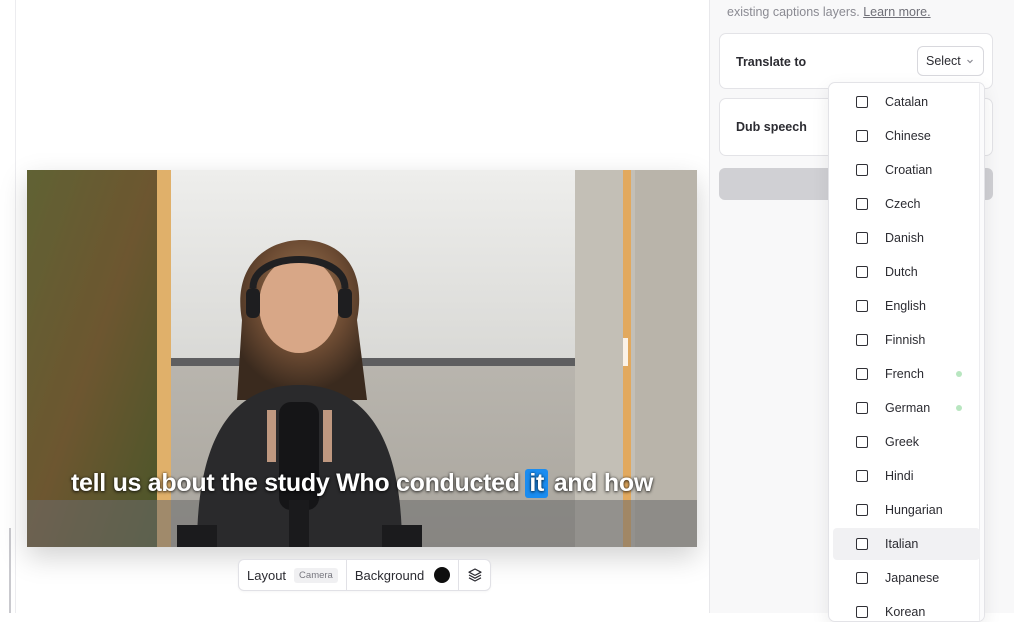 Image resolution: width=1014 pixels, height=622 pixels. Describe the element at coordinates (628, 483) in the screenshot. I see `caption-word: how` at that location.